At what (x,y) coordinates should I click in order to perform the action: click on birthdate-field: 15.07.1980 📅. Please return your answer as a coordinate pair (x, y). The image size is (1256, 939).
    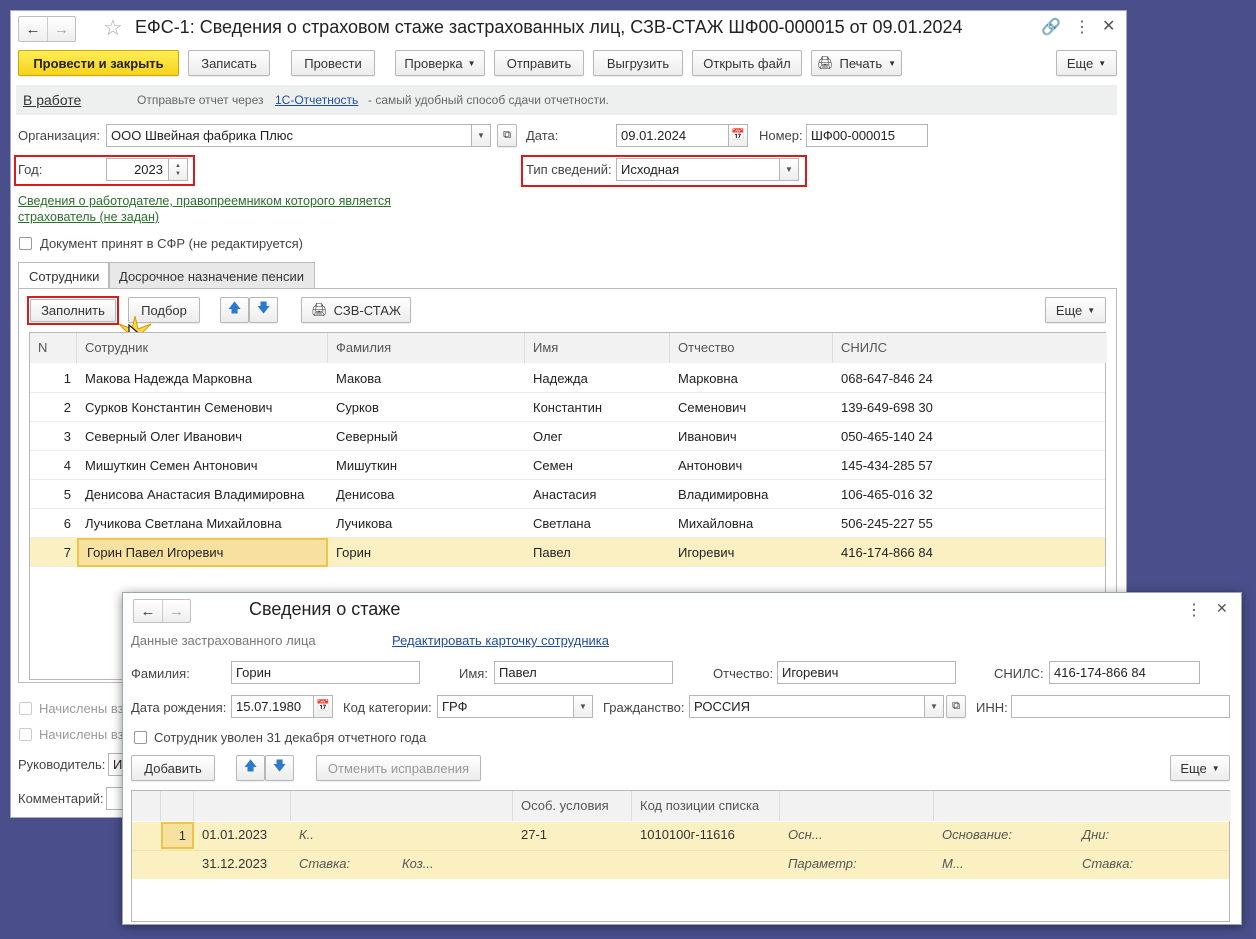
    Looking at the image, I should click on (282, 706).